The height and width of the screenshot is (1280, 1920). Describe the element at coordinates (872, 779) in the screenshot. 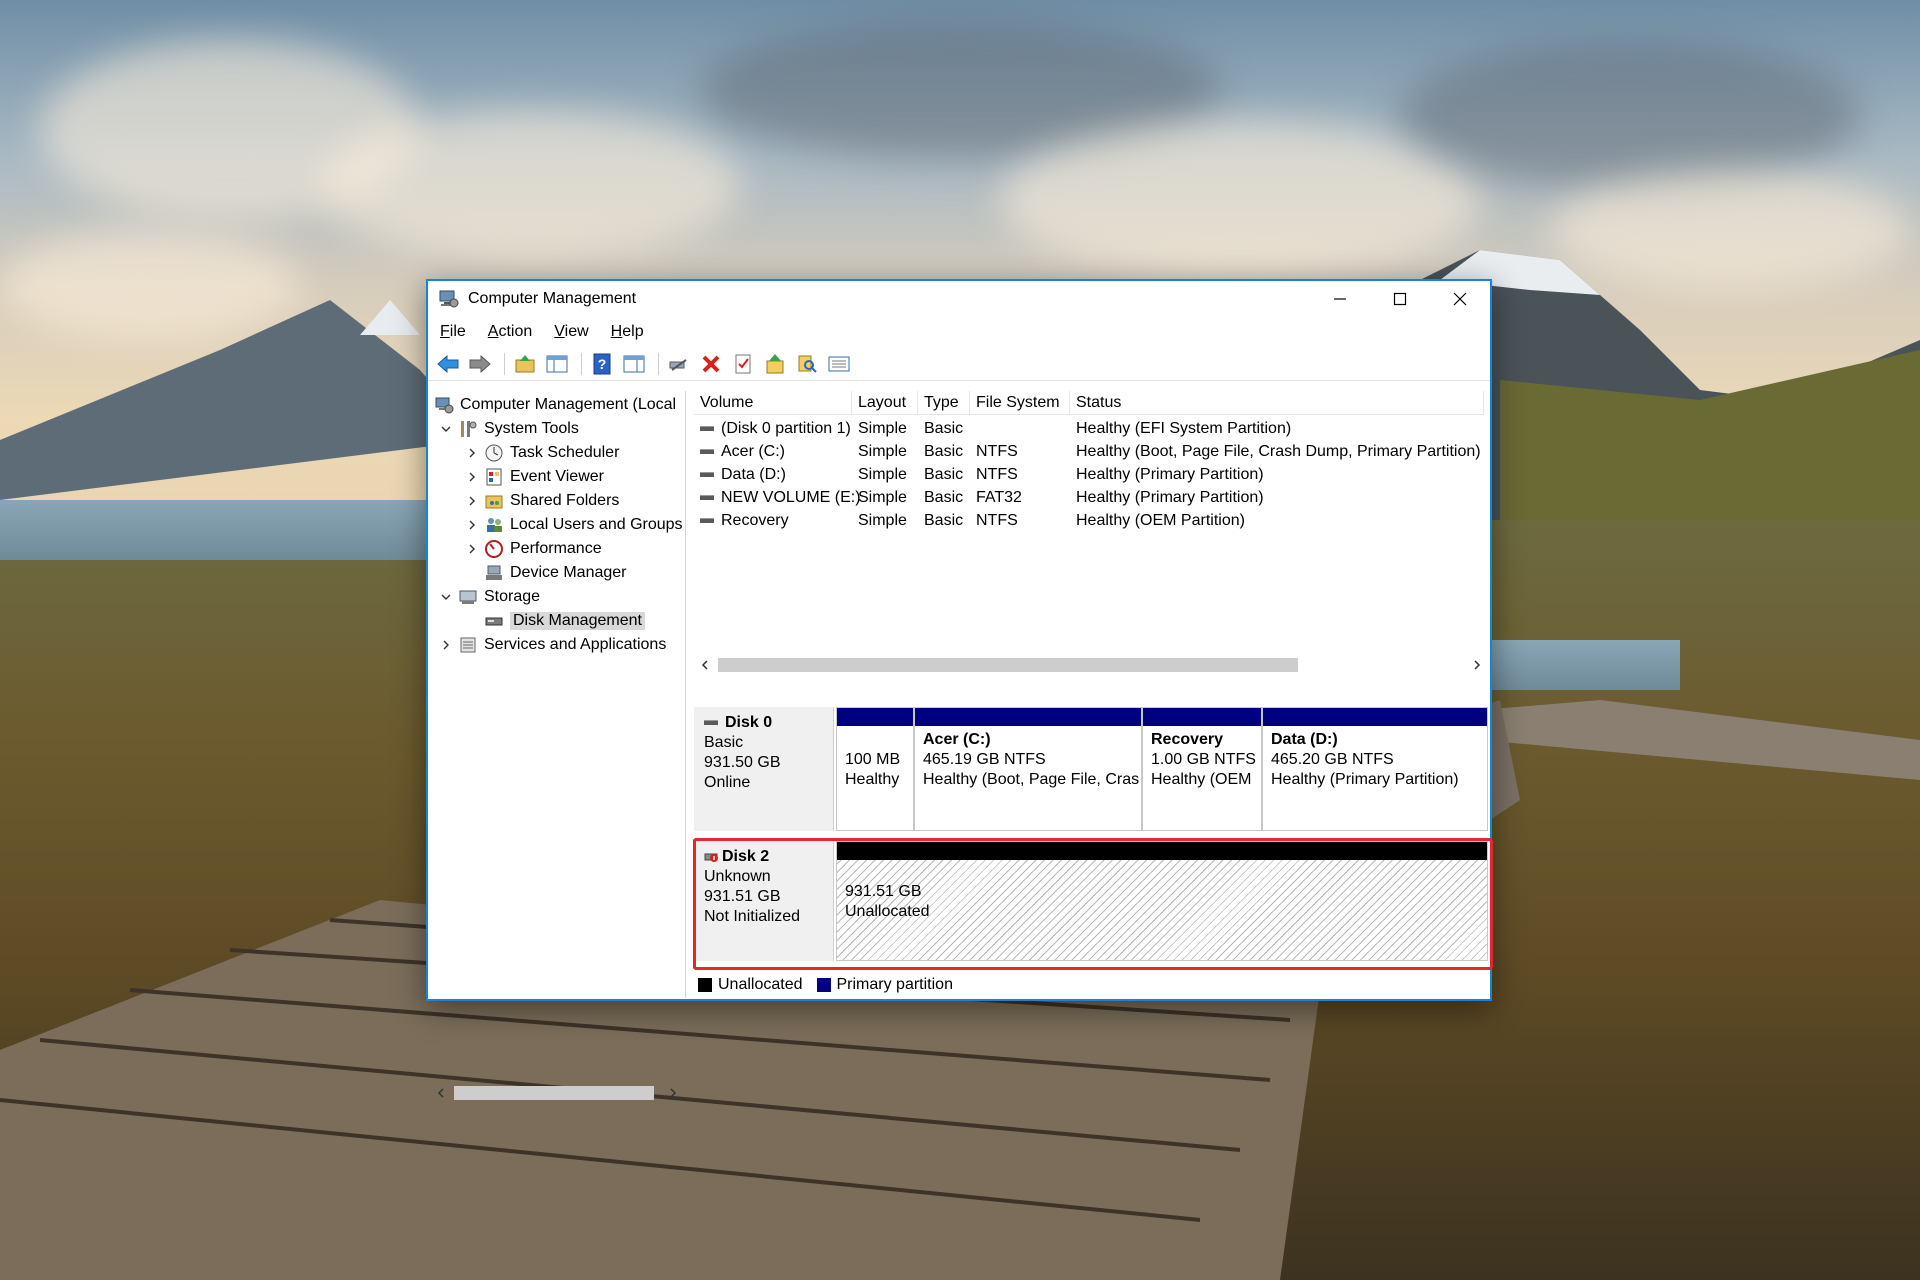

I see `partition-status: Healthy` at that location.